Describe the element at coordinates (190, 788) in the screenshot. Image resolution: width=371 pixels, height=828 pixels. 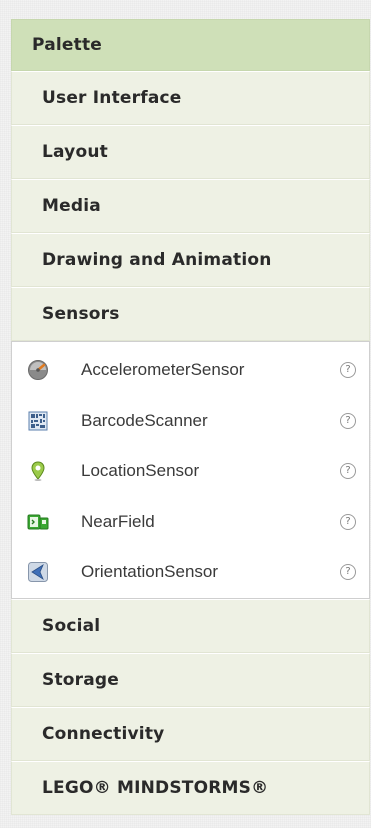
I see `category-lego-mindstorms: LEGO® MINDSTORMS®` at that location.